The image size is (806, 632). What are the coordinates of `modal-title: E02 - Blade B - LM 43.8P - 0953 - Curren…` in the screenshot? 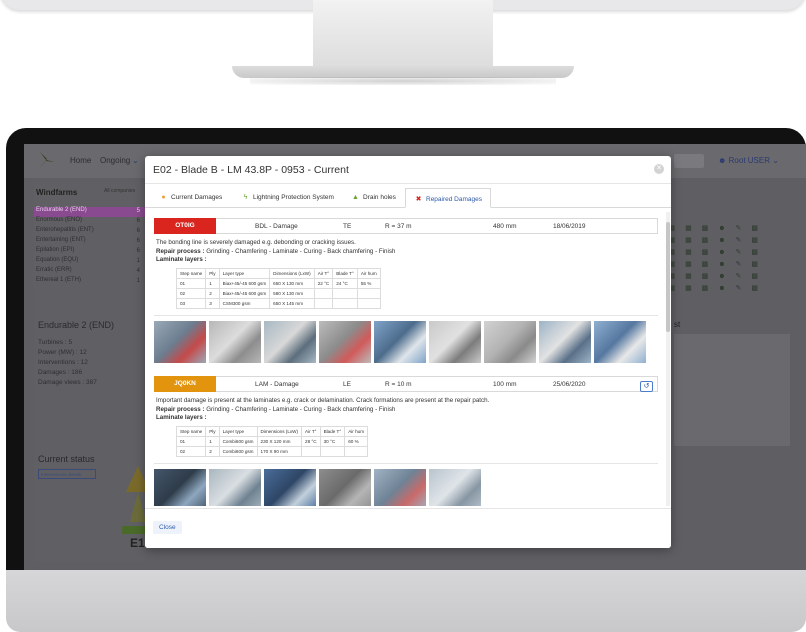 It's located at (251, 170).